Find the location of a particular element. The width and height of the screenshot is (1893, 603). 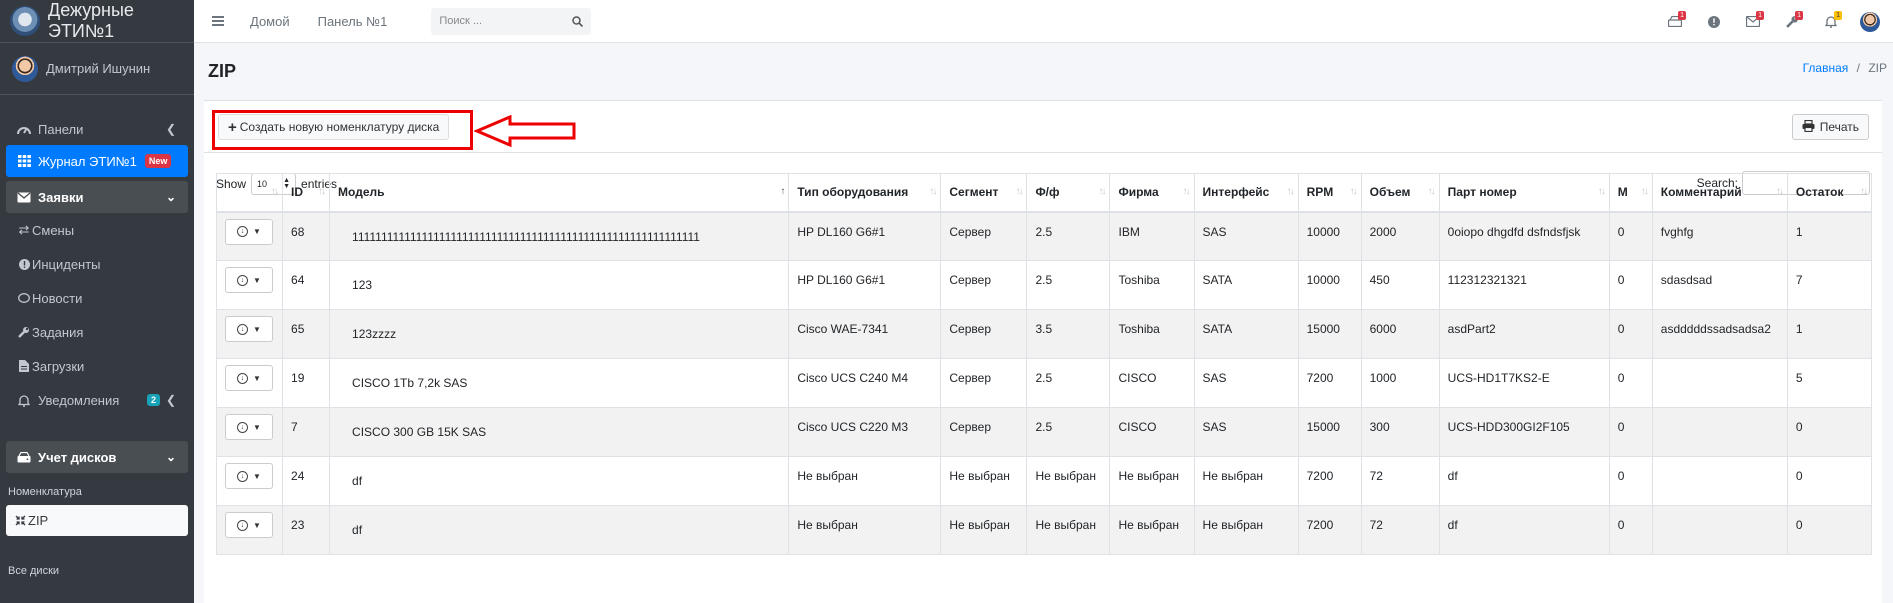

cell-comment is located at coordinates (1719, 530).